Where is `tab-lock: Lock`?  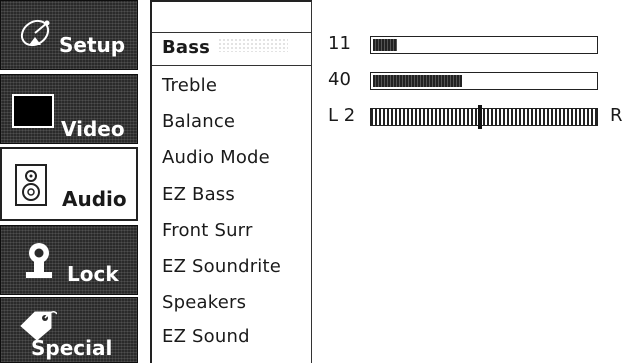
tab-lock: Lock is located at coordinates (69, 260).